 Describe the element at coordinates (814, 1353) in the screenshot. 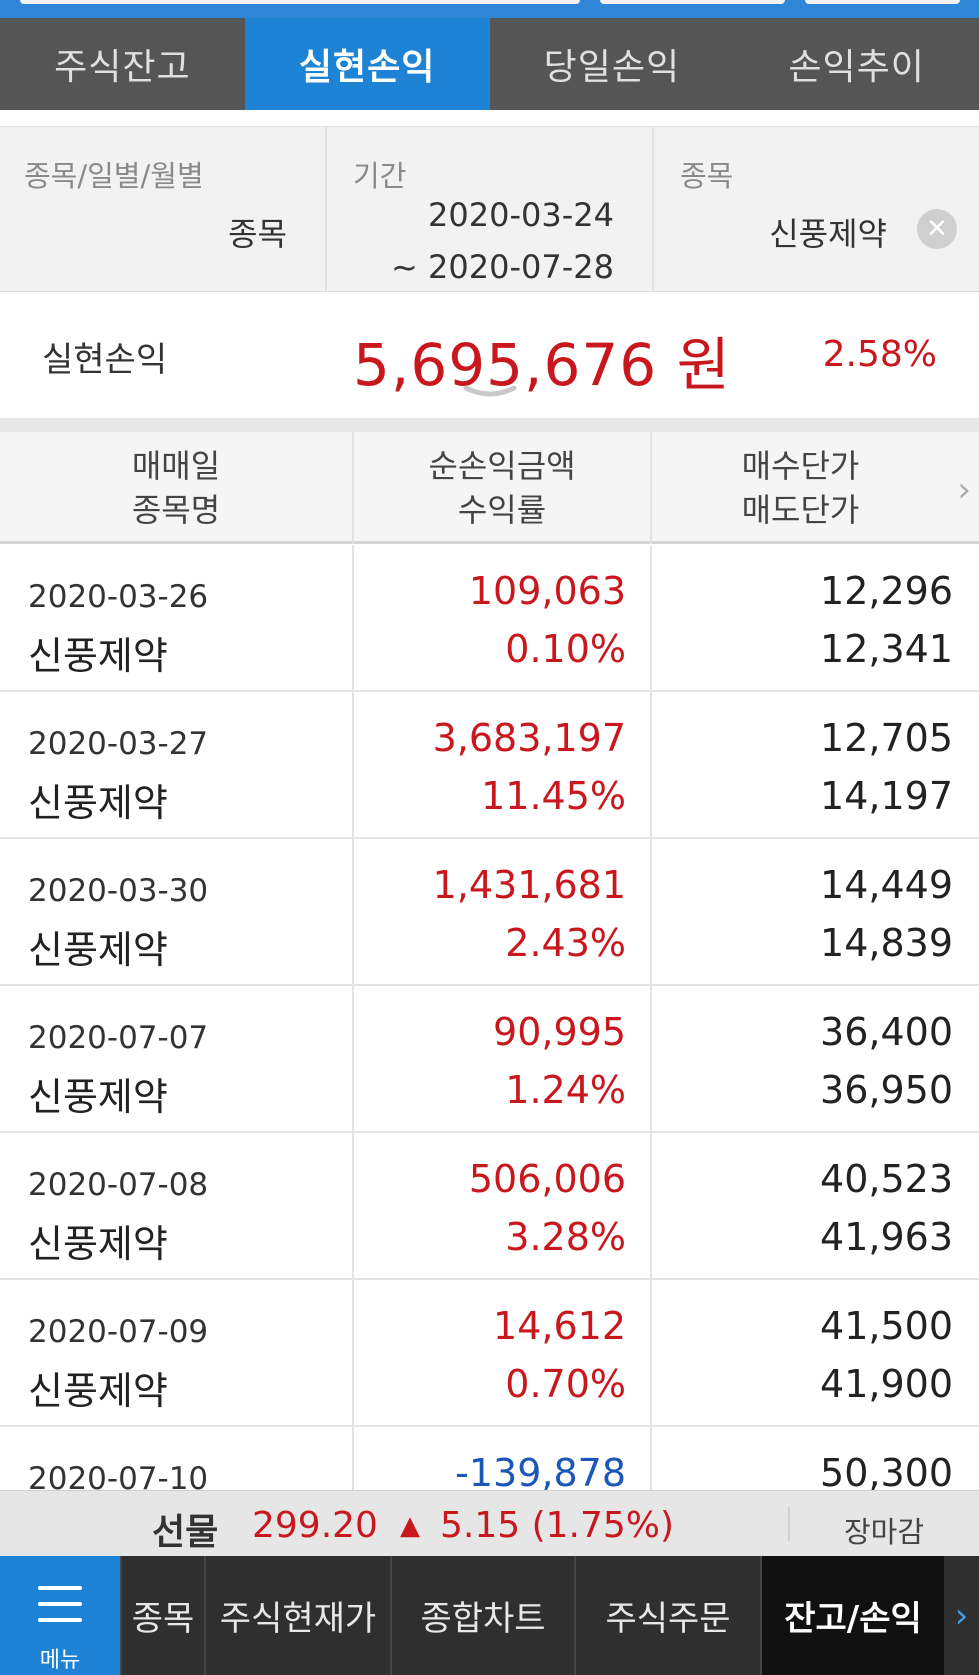

I see `cell-prices: 41,500 41,900` at that location.